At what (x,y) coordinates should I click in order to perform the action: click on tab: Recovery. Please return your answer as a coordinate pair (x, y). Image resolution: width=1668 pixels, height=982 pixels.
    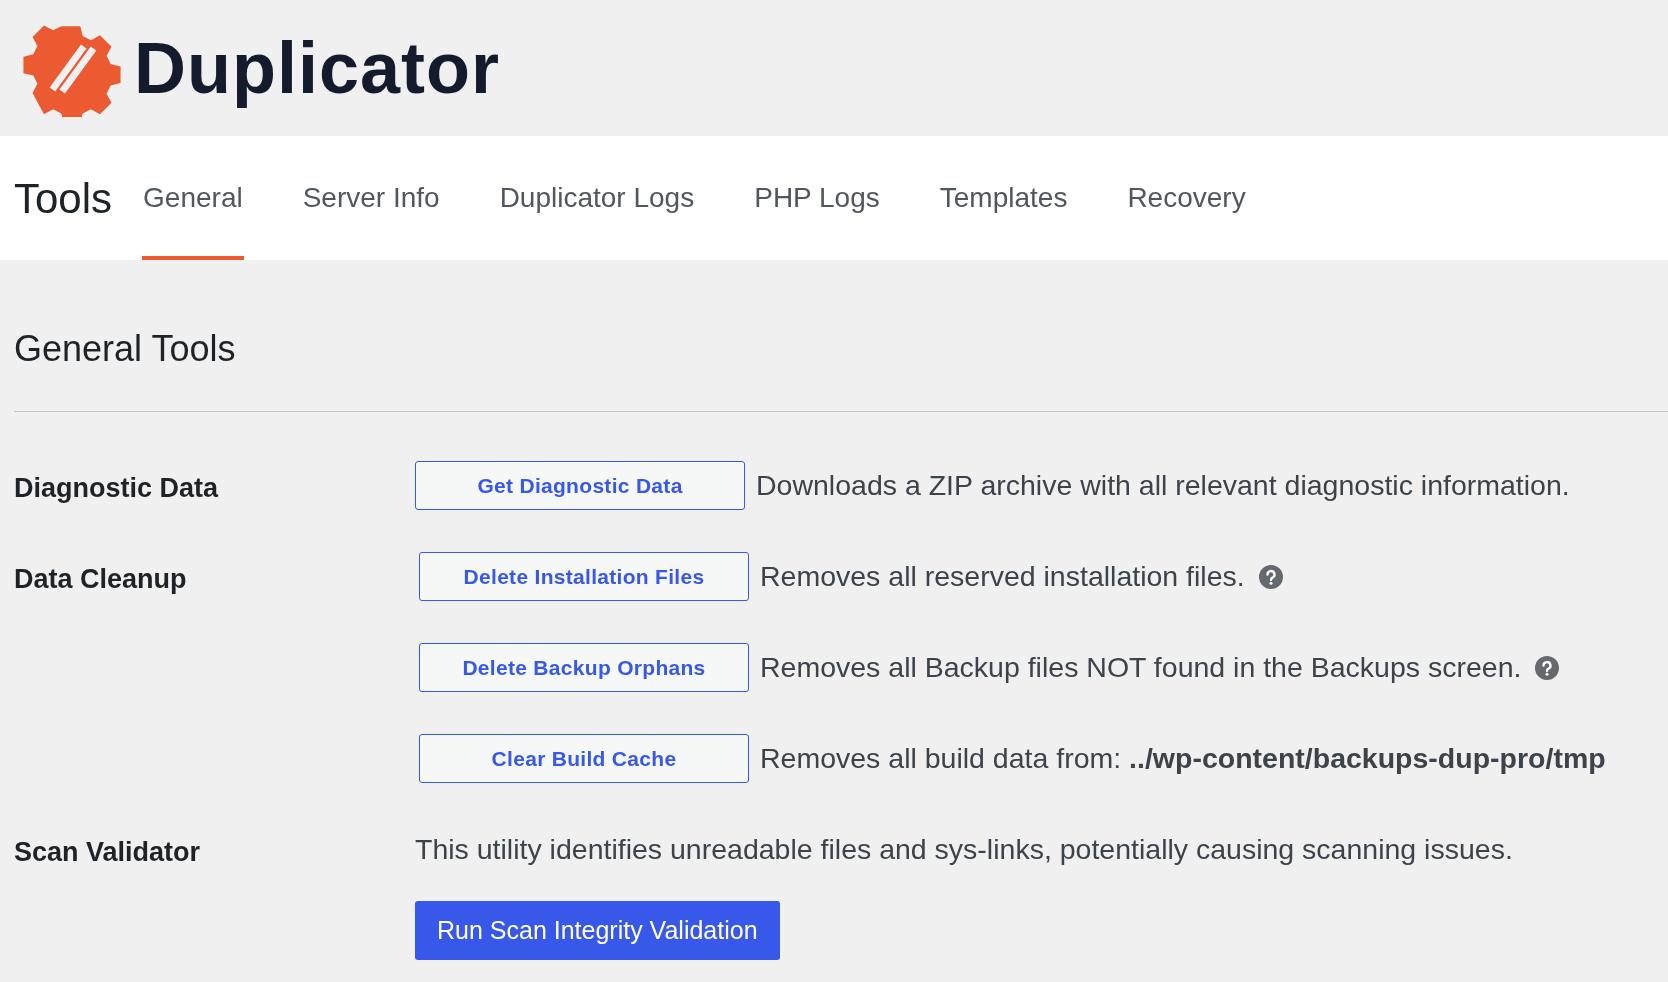
    Looking at the image, I should click on (1186, 198).